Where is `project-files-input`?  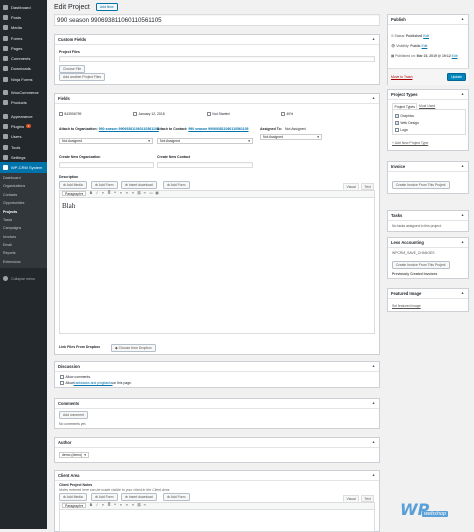 project-files-input is located at coordinates (217, 59).